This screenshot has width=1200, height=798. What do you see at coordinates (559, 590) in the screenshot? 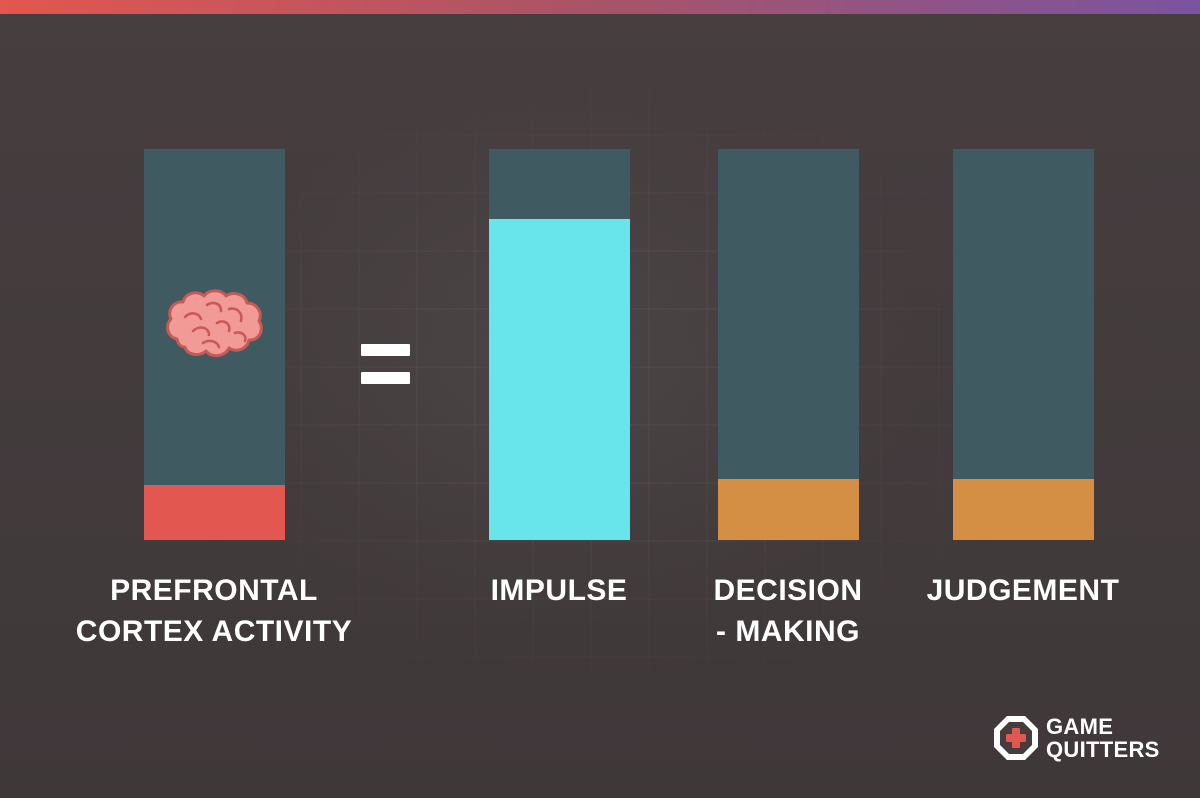
I see `label-impulse: IMPULSE` at bounding box center [559, 590].